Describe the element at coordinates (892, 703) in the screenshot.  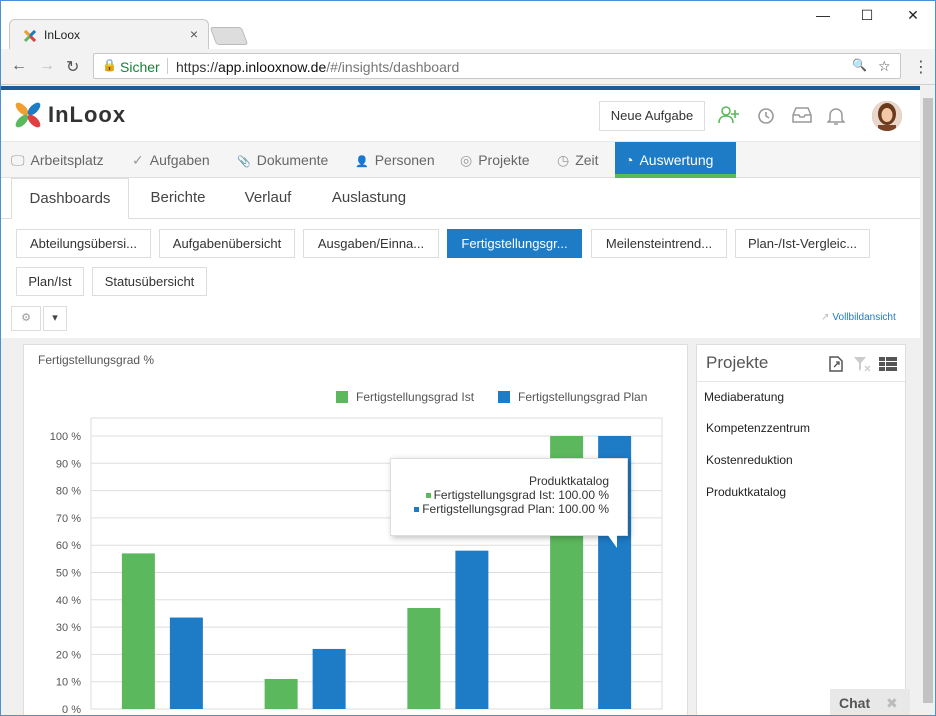
I see `chat-close-icon: ✖` at that location.